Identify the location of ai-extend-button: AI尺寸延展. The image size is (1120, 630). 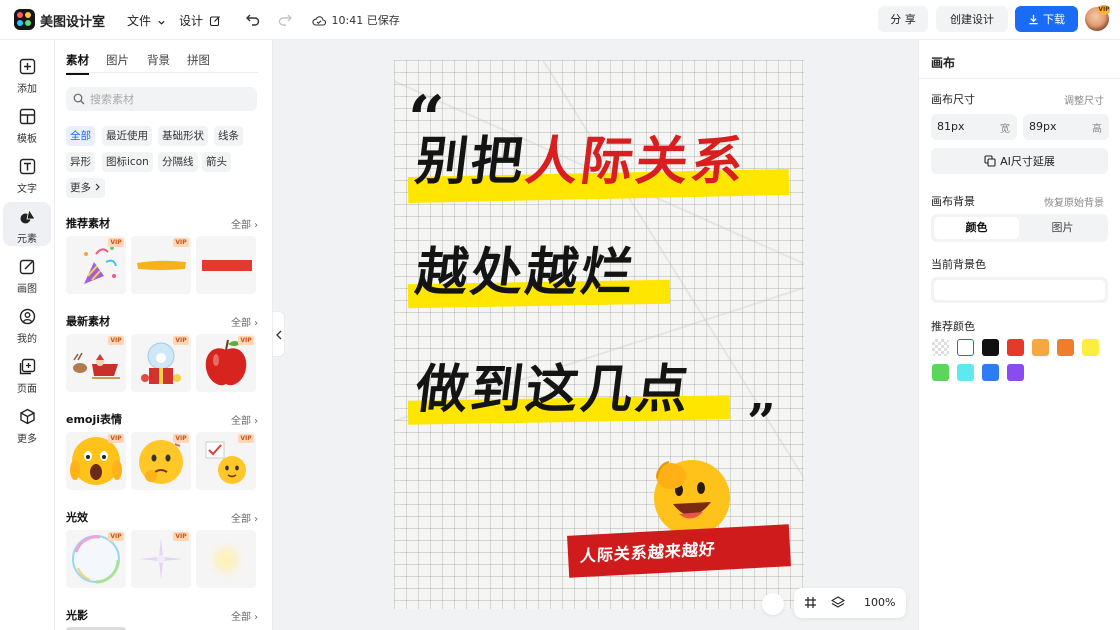
(1019, 161).